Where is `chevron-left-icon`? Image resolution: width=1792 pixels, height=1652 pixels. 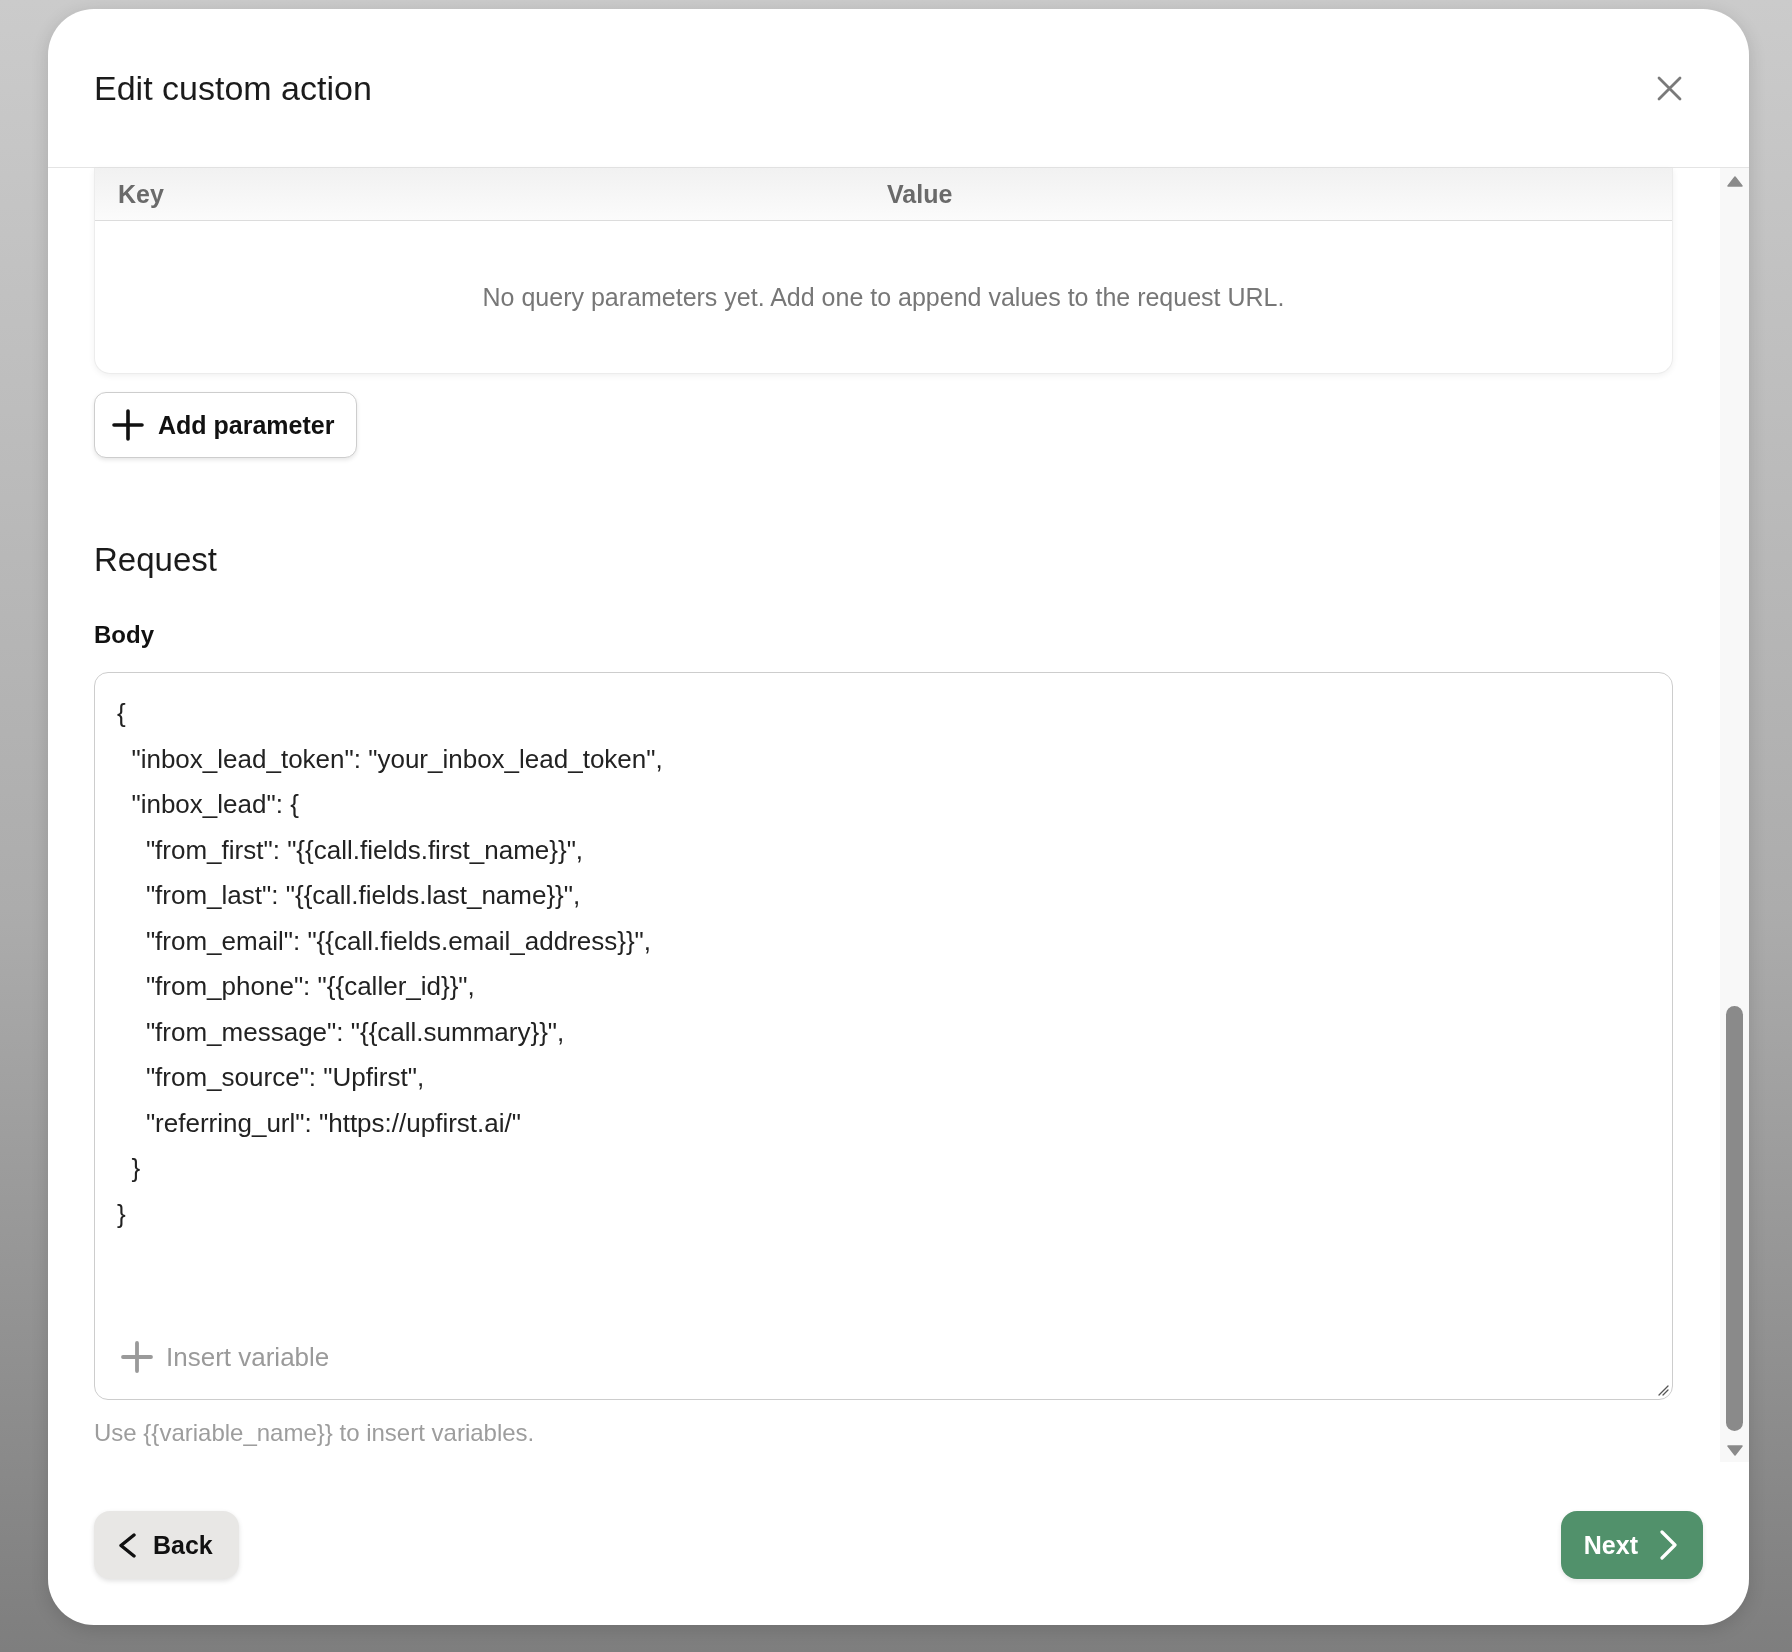
chevron-left-icon is located at coordinates (127, 1545).